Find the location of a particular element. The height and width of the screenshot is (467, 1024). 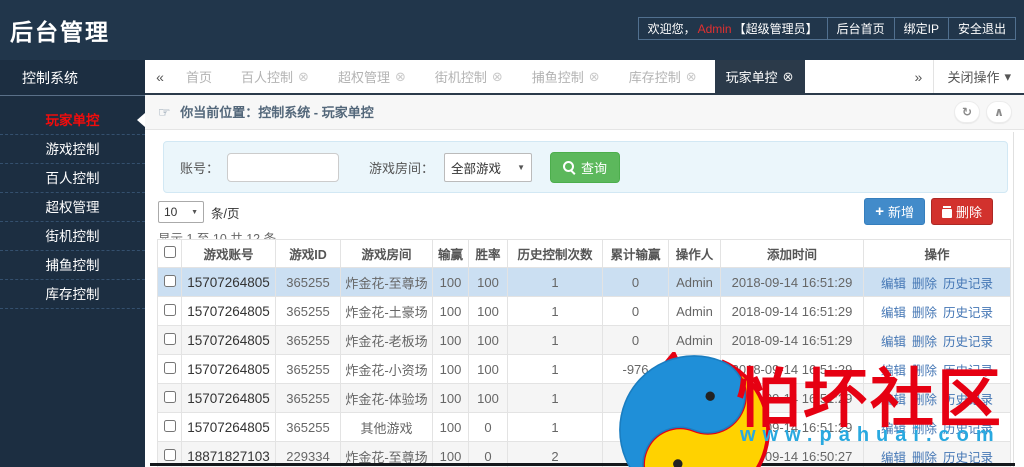

tab-scroll-left-button: « is located at coordinates (160, 76).